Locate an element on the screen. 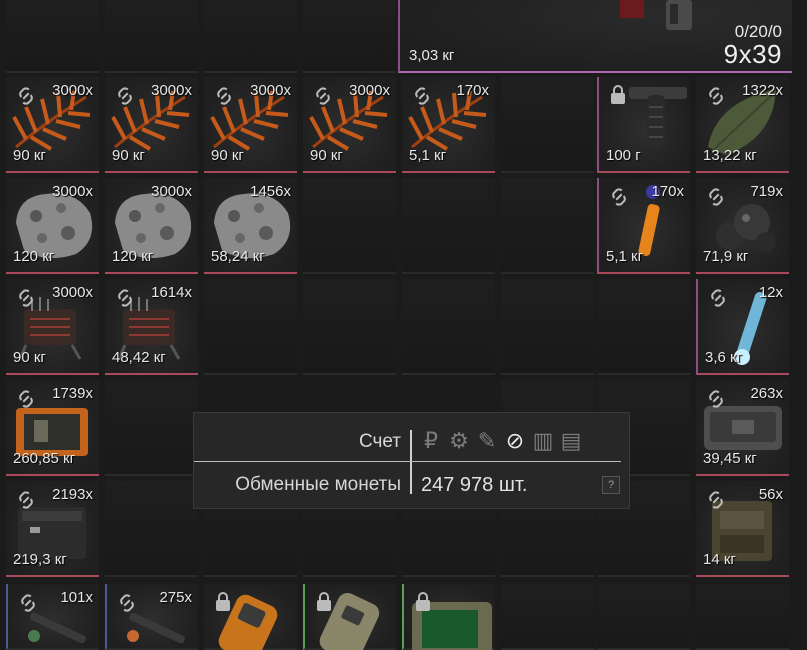 The height and width of the screenshot is (650, 807). tooltip-divider is located at coordinates (407, 461).